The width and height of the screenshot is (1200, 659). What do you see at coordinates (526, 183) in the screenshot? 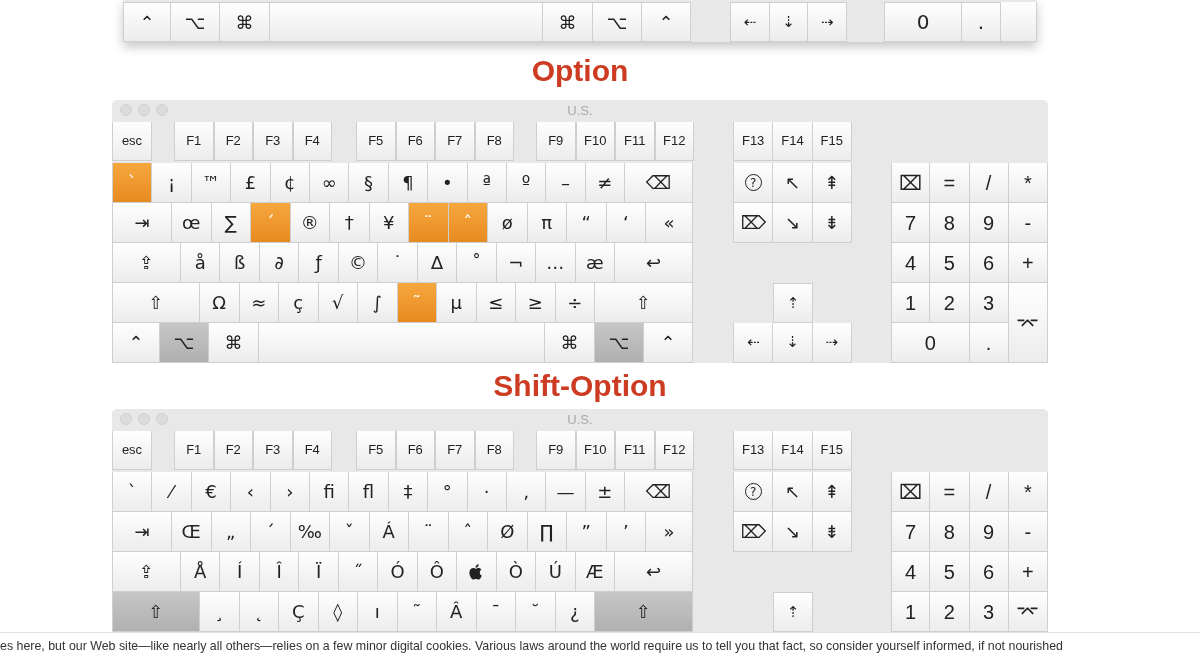
I see `keyboard-key: º` at bounding box center [526, 183].